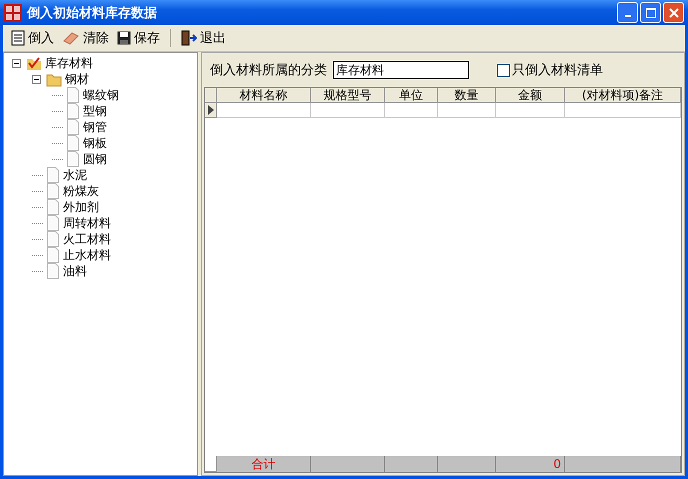 This screenshot has height=479, width=688. I want to click on tree-item: 螺纹钢, so click(101, 95).